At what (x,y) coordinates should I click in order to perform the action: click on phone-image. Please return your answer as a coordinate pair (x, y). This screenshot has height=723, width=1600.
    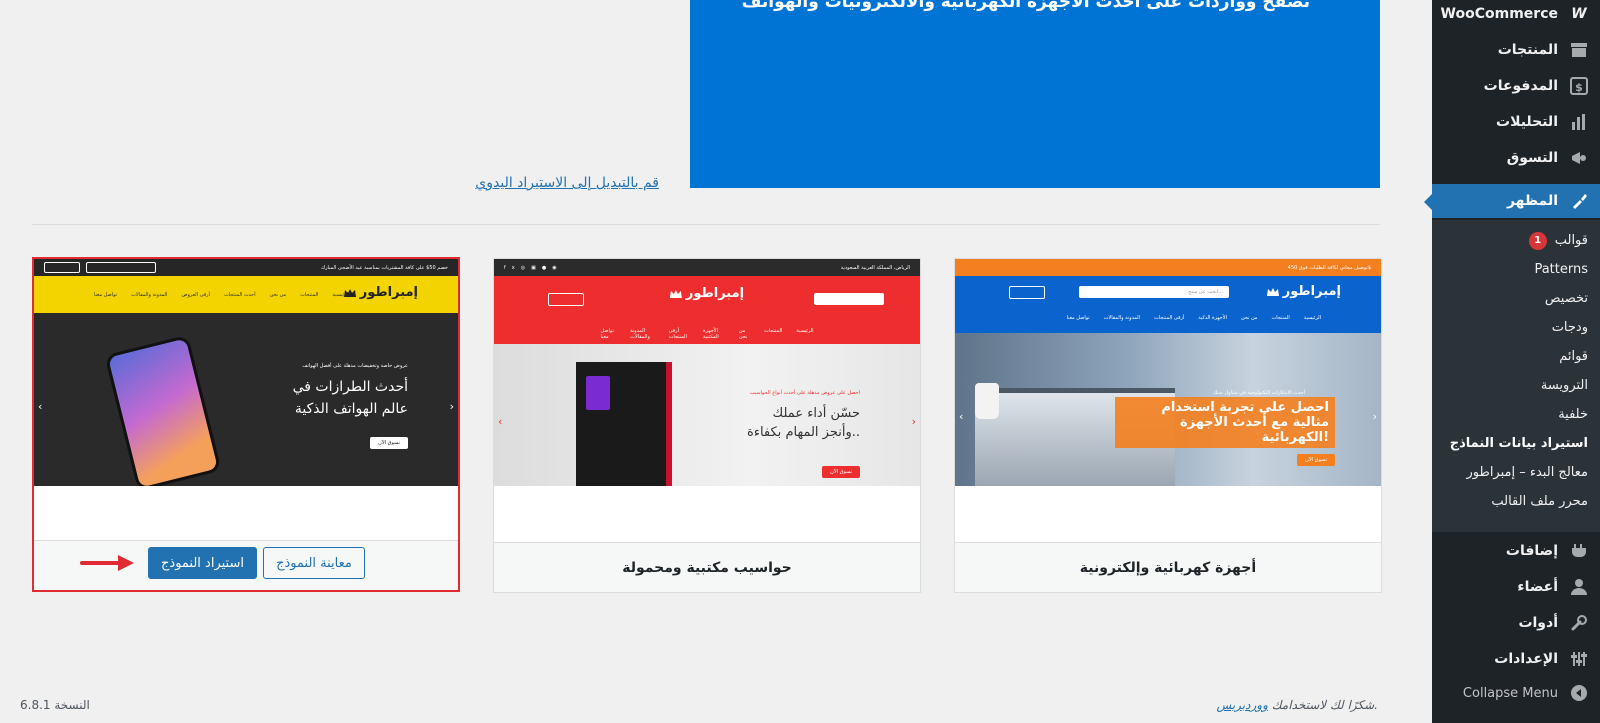
    Looking at the image, I should click on (163, 410).